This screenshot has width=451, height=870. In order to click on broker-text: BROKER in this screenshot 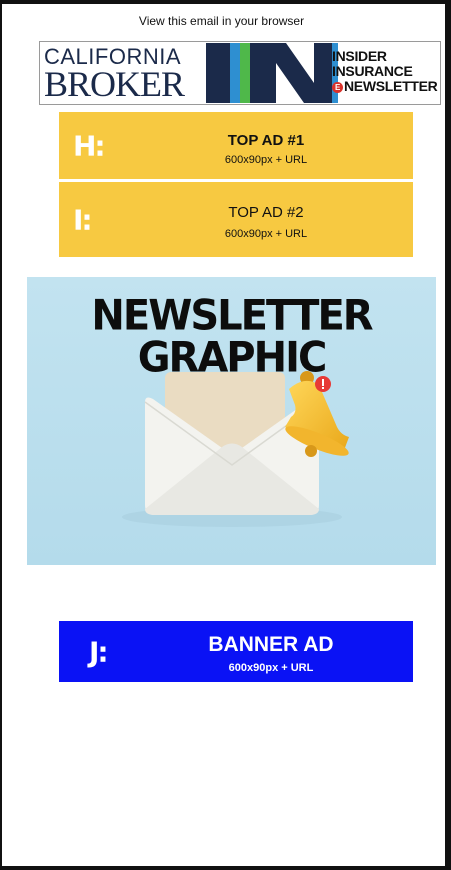, I will do `click(114, 84)`.